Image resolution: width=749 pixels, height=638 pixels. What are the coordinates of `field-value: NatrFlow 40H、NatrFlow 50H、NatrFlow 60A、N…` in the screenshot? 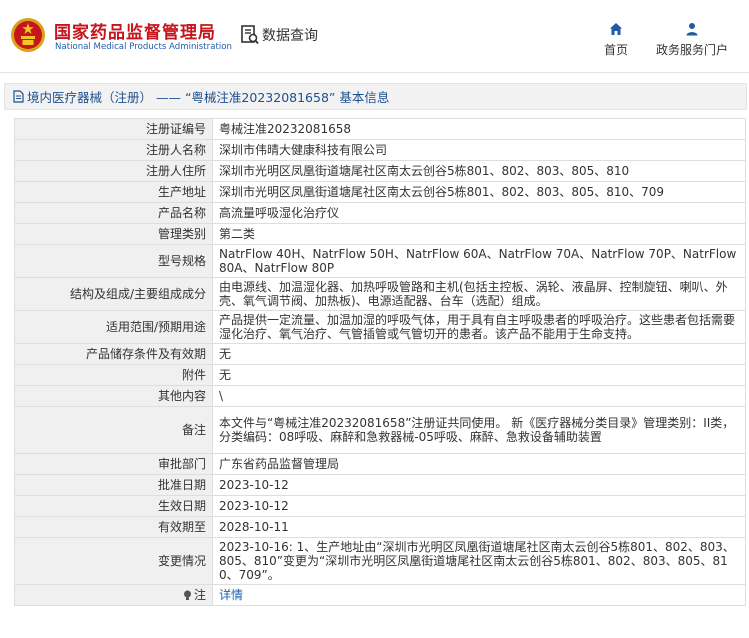 It's located at (479, 261).